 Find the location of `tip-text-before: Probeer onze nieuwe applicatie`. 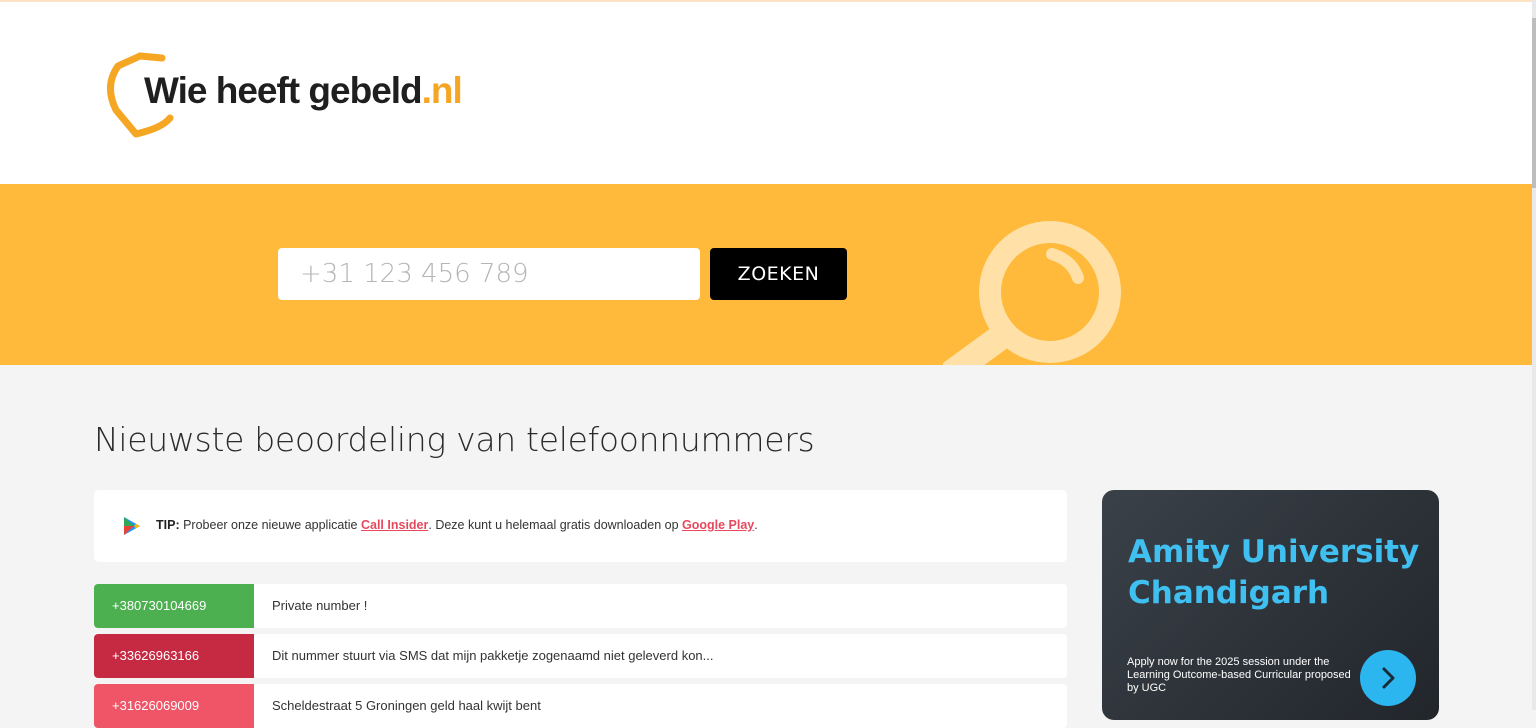

tip-text-before: Probeer onze nieuwe applicatie is located at coordinates (270, 525).